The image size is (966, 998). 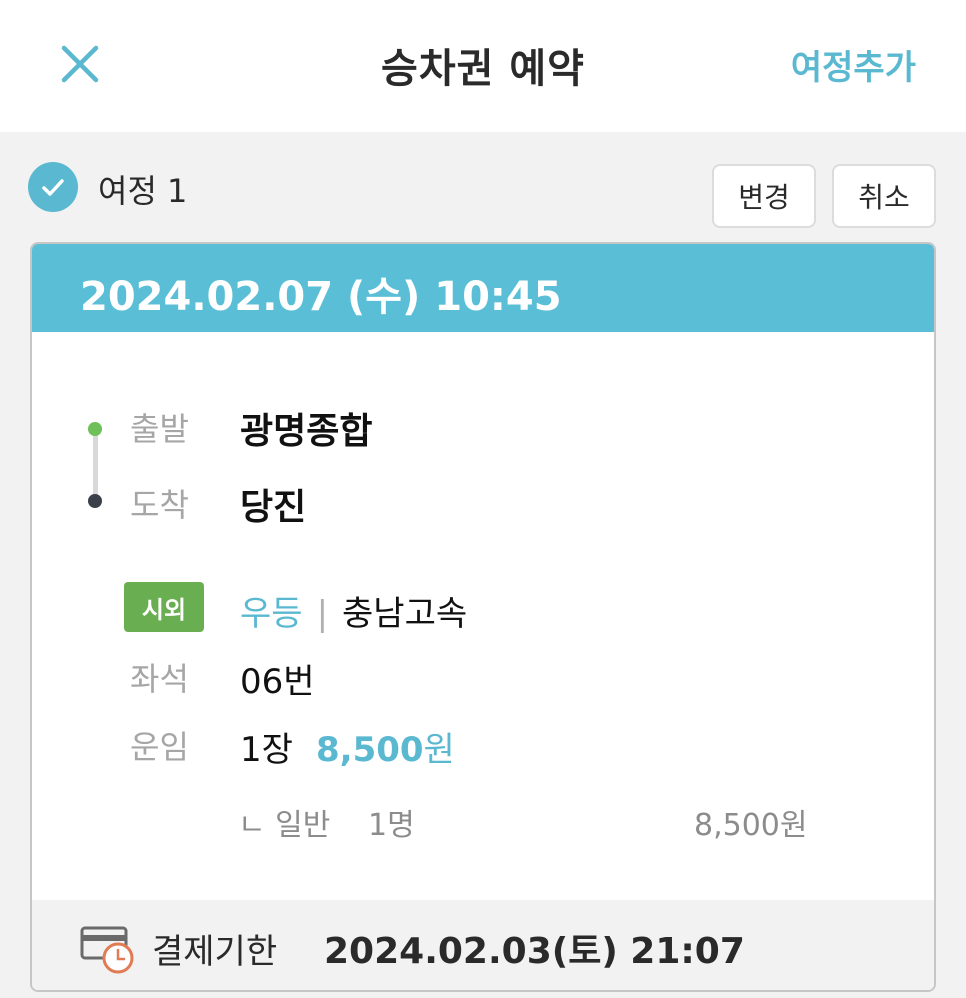 I want to click on seat-label: 좌석, so click(x=159, y=679).